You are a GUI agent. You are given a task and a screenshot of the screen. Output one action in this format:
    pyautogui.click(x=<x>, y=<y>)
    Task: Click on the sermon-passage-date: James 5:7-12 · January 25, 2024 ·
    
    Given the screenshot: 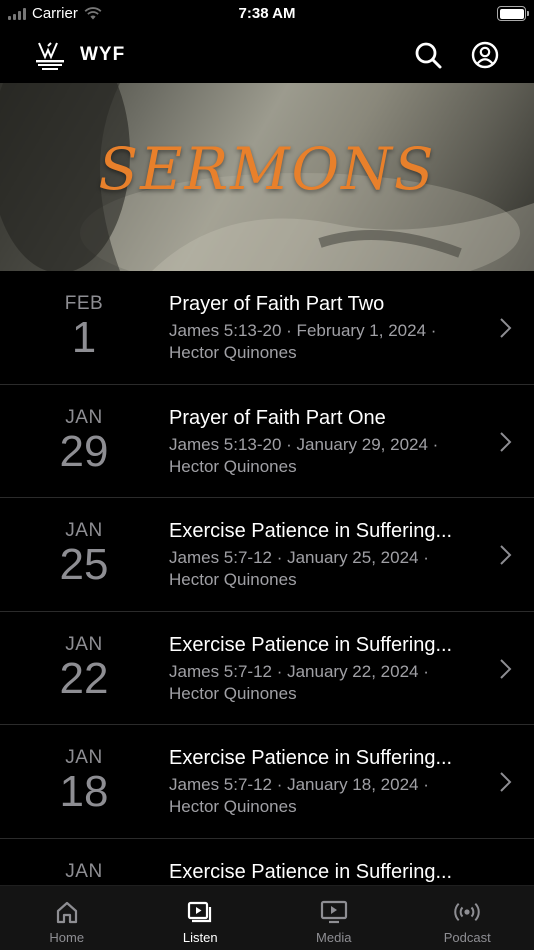 What is the action you would take?
    pyautogui.click(x=299, y=558)
    